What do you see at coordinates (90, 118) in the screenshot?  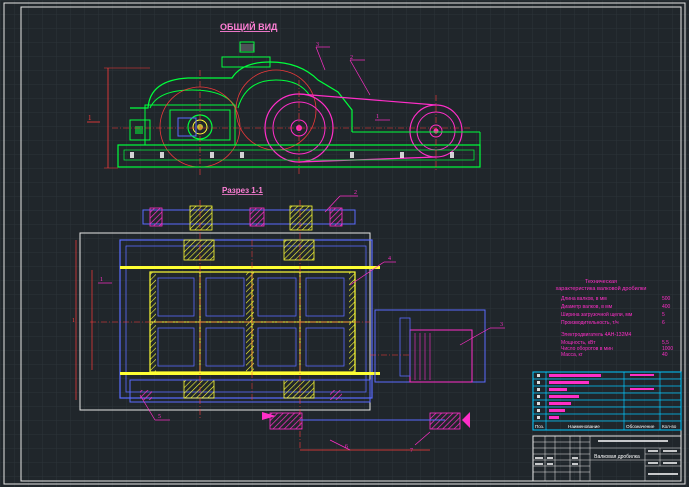 I see `section-mark-top: 1` at bounding box center [90, 118].